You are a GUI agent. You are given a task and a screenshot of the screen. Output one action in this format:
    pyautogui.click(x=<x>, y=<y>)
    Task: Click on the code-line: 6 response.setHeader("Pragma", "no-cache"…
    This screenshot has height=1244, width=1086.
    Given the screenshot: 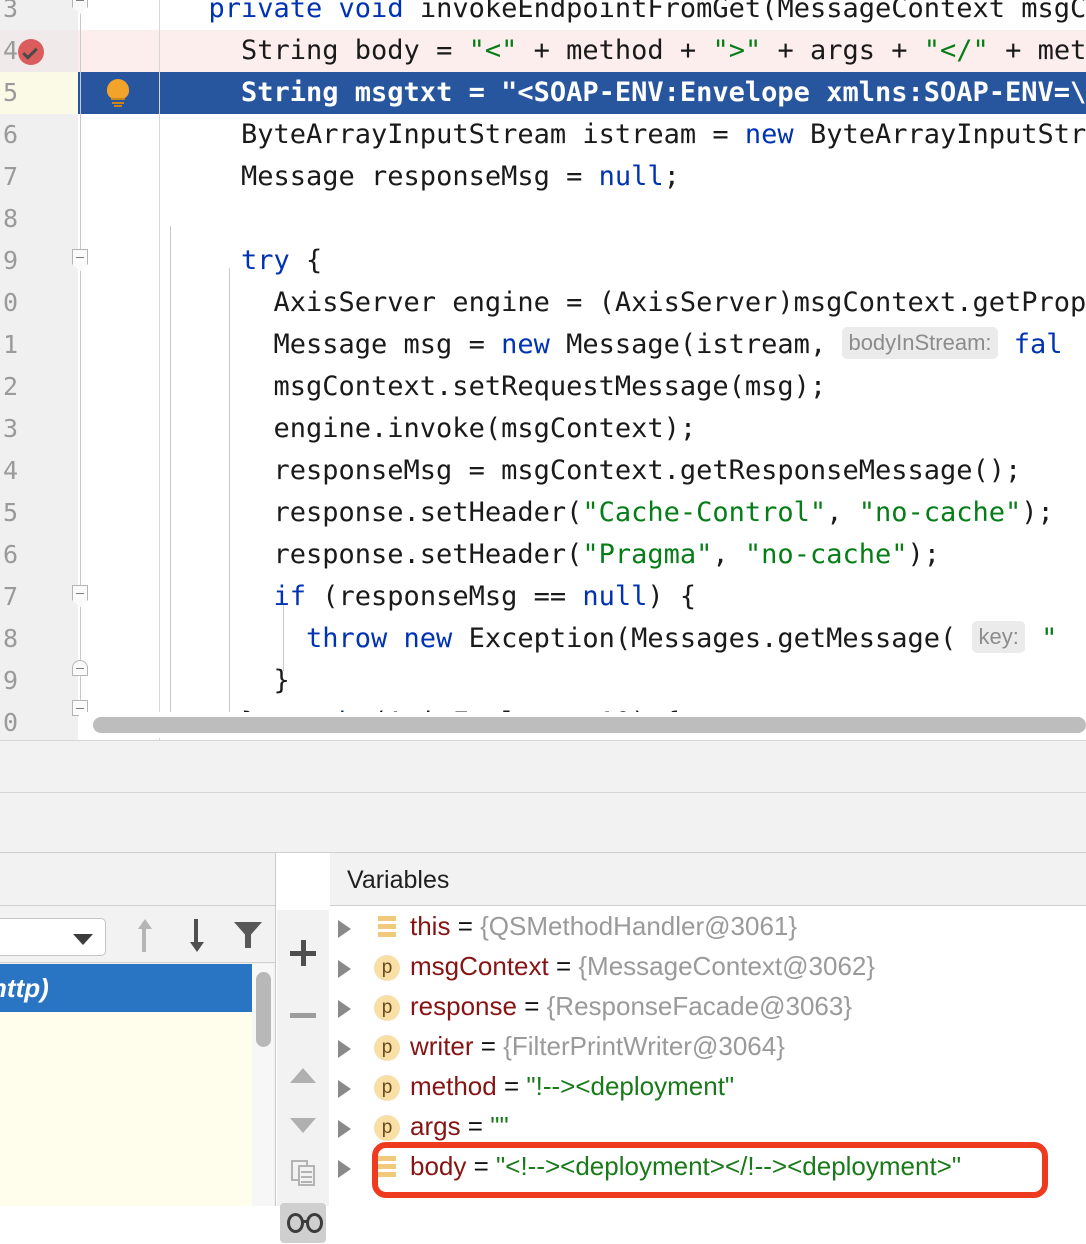 What is the action you would take?
    pyautogui.click(x=543, y=555)
    